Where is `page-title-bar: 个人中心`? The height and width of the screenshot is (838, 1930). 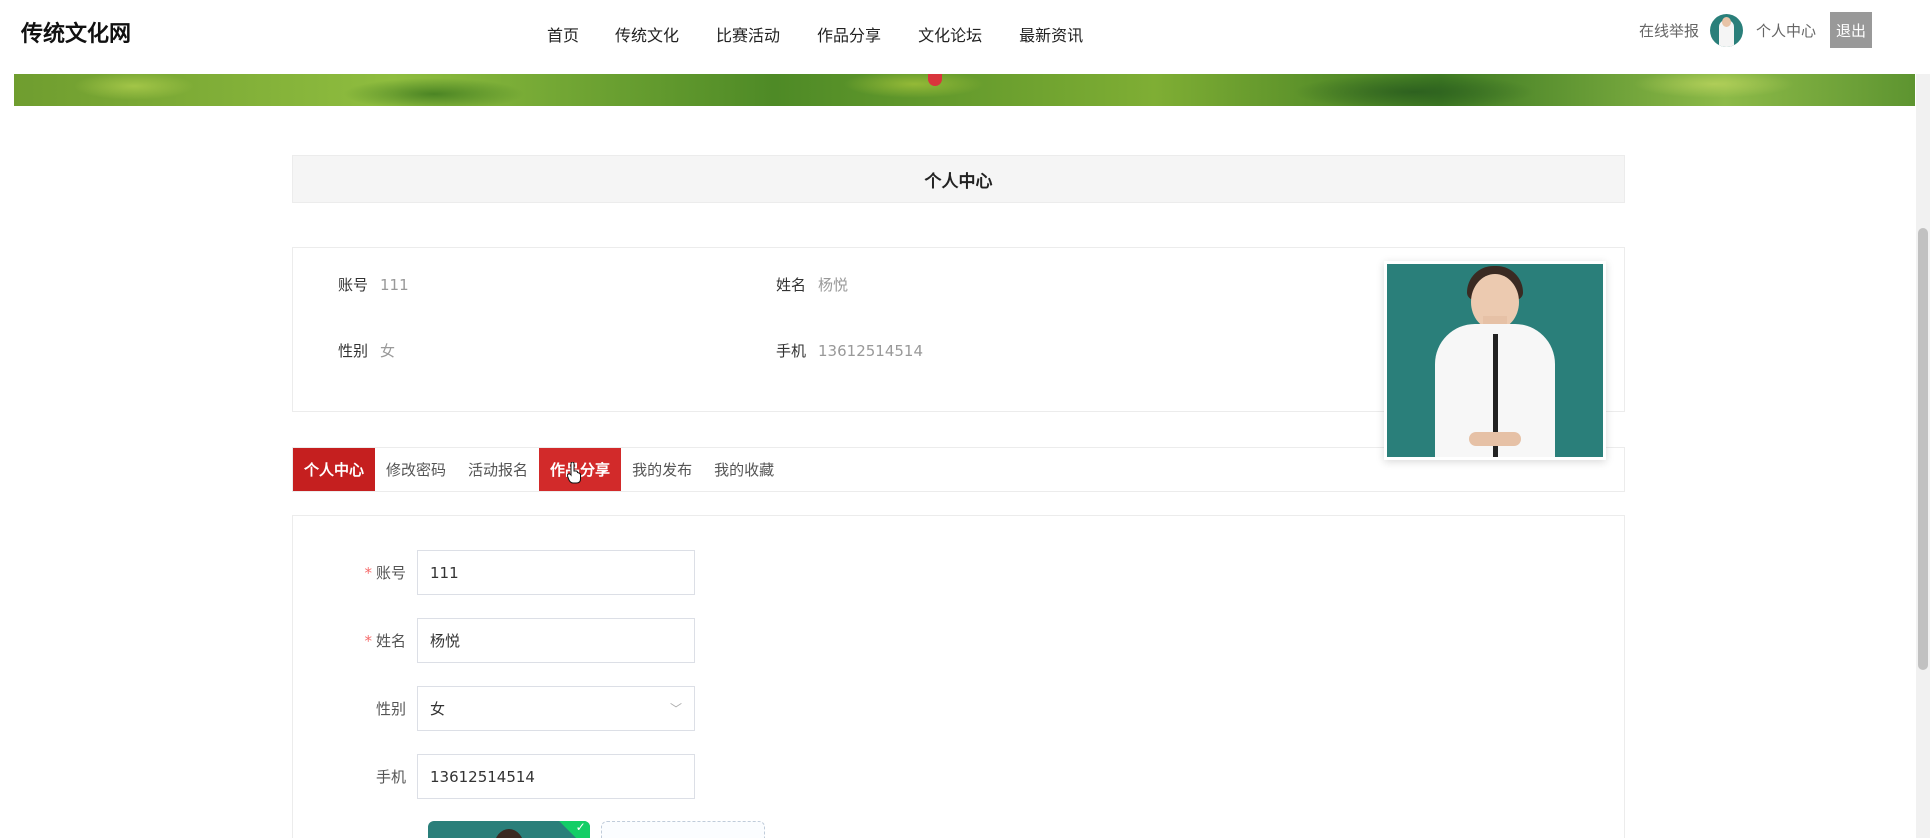 page-title-bar: 个人中心 is located at coordinates (958, 179).